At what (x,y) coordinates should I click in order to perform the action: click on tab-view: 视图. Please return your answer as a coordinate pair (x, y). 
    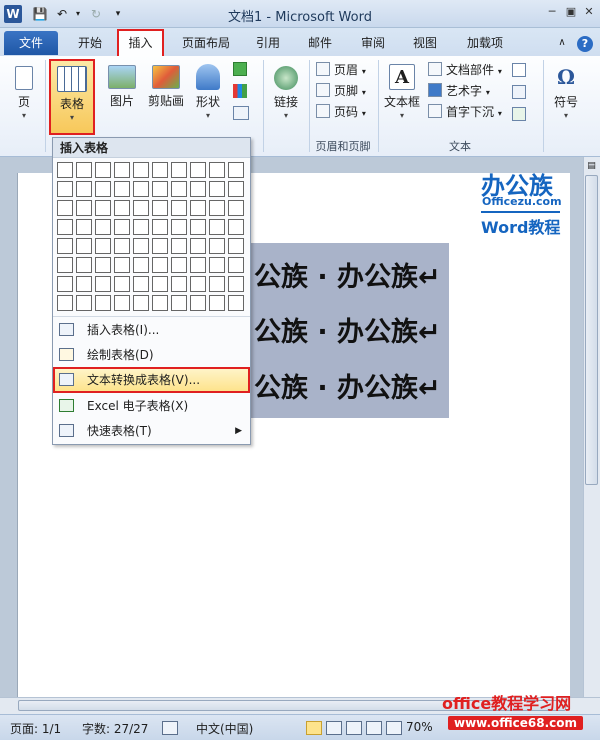
    Looking at the image, I should click on (425, 43).